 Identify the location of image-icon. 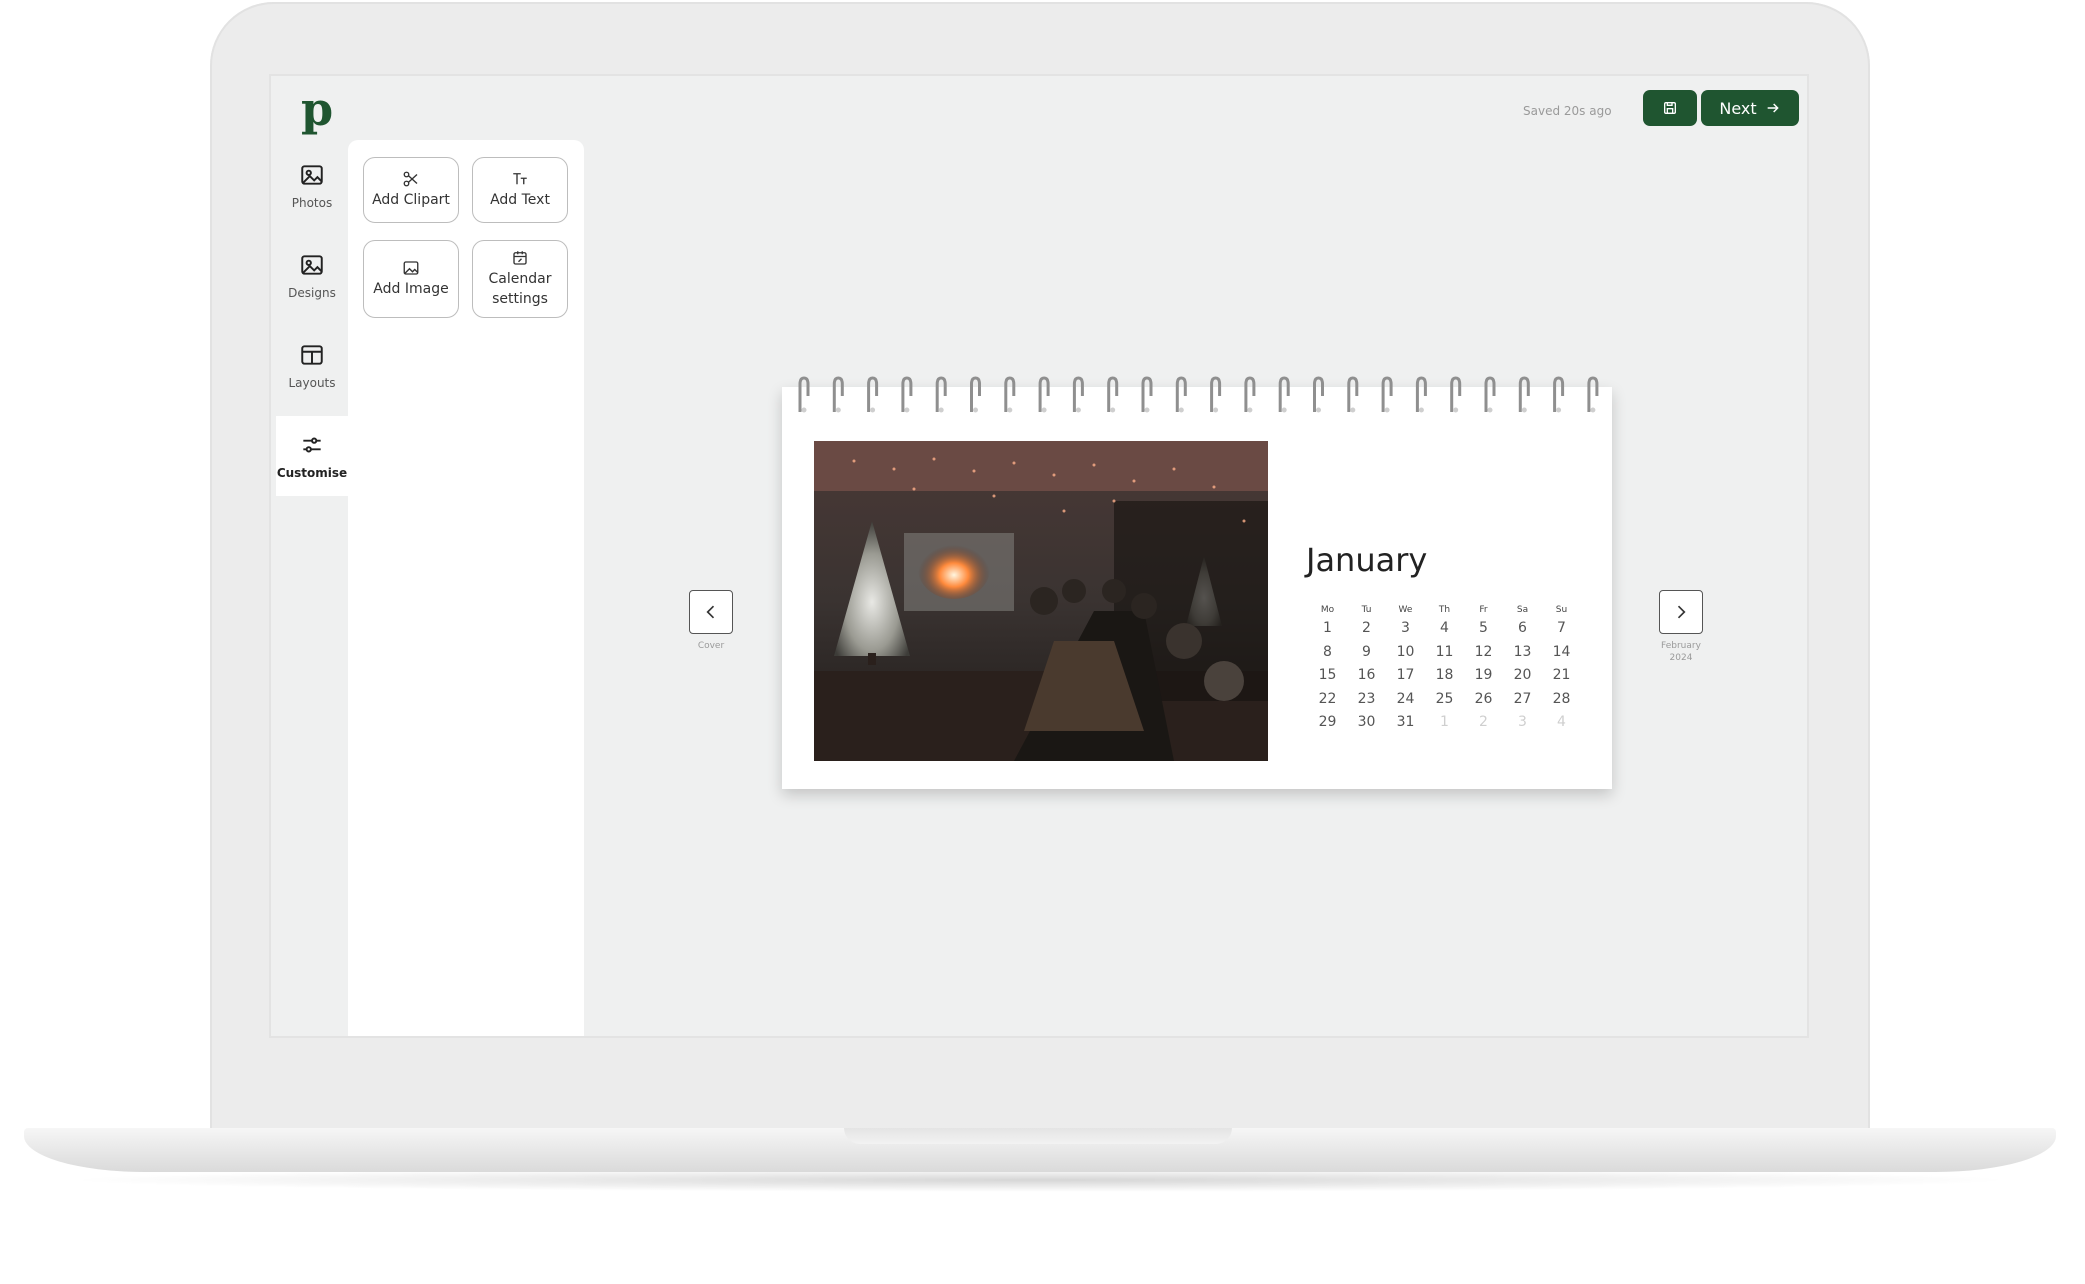
(411, 268).